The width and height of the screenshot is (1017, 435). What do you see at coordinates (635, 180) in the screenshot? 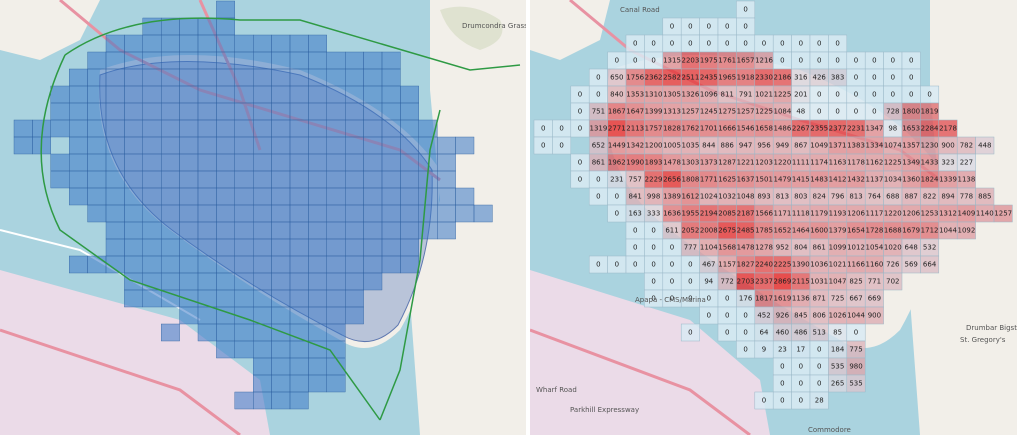
I see `cell-count-label: 757` at bounding box center [635, 180].